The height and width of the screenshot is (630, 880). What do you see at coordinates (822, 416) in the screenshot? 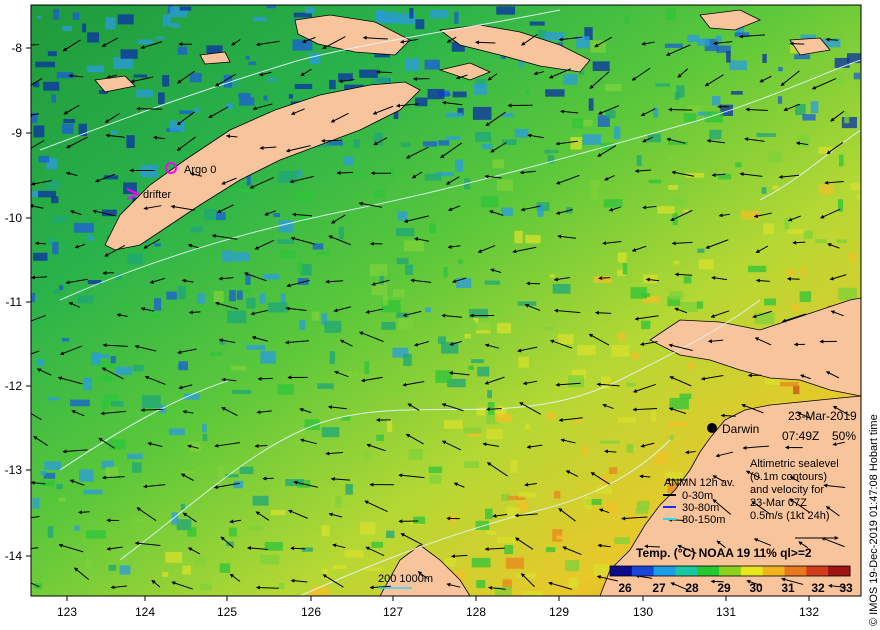
I see `station-date: 23-Mar-2019` at bounding box center [822, 416].